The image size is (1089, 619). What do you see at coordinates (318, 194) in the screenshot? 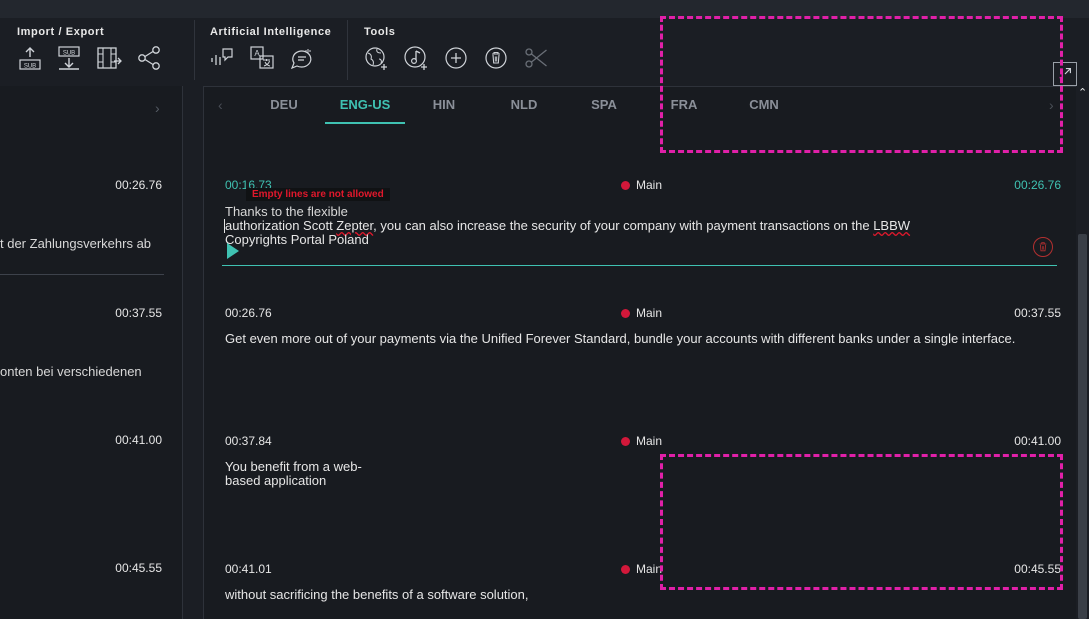
I see `error-tooltip: Empty lines are not allowed` at bounding box center [318, 194].